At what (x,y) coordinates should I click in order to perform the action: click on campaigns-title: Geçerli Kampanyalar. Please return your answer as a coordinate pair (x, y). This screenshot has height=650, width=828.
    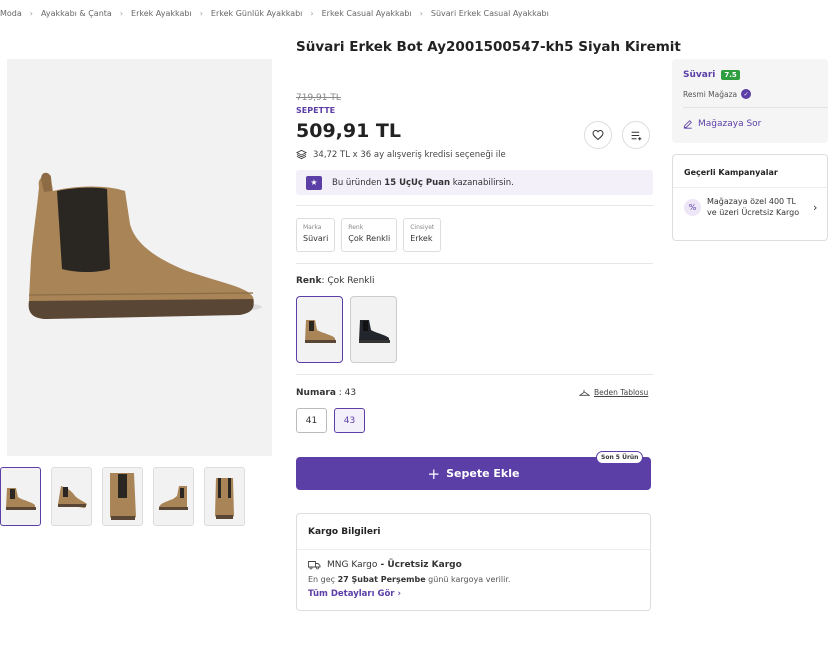
    Looking at the image, I should click on (731, 172).